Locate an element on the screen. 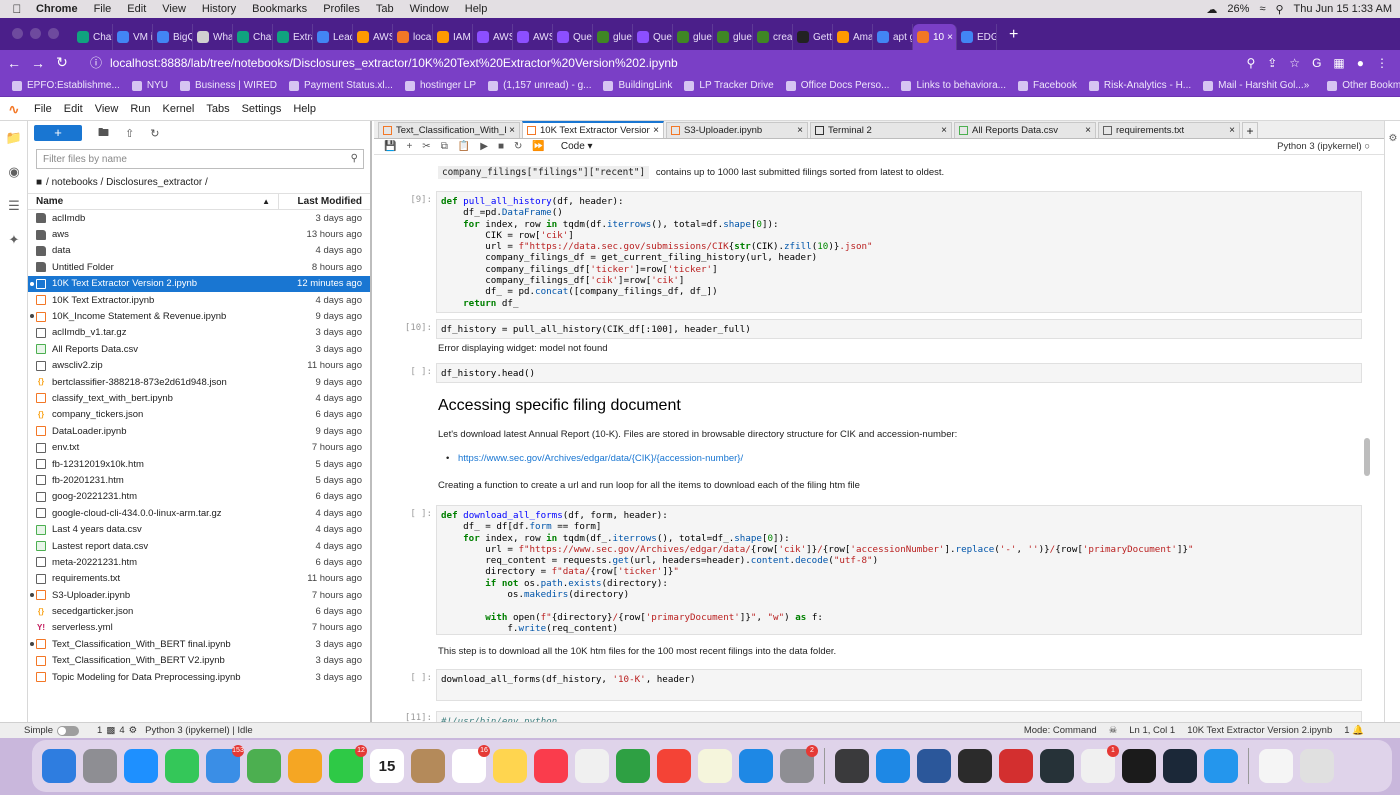  run-icon: ▶ is located at coordinates (484, 146).